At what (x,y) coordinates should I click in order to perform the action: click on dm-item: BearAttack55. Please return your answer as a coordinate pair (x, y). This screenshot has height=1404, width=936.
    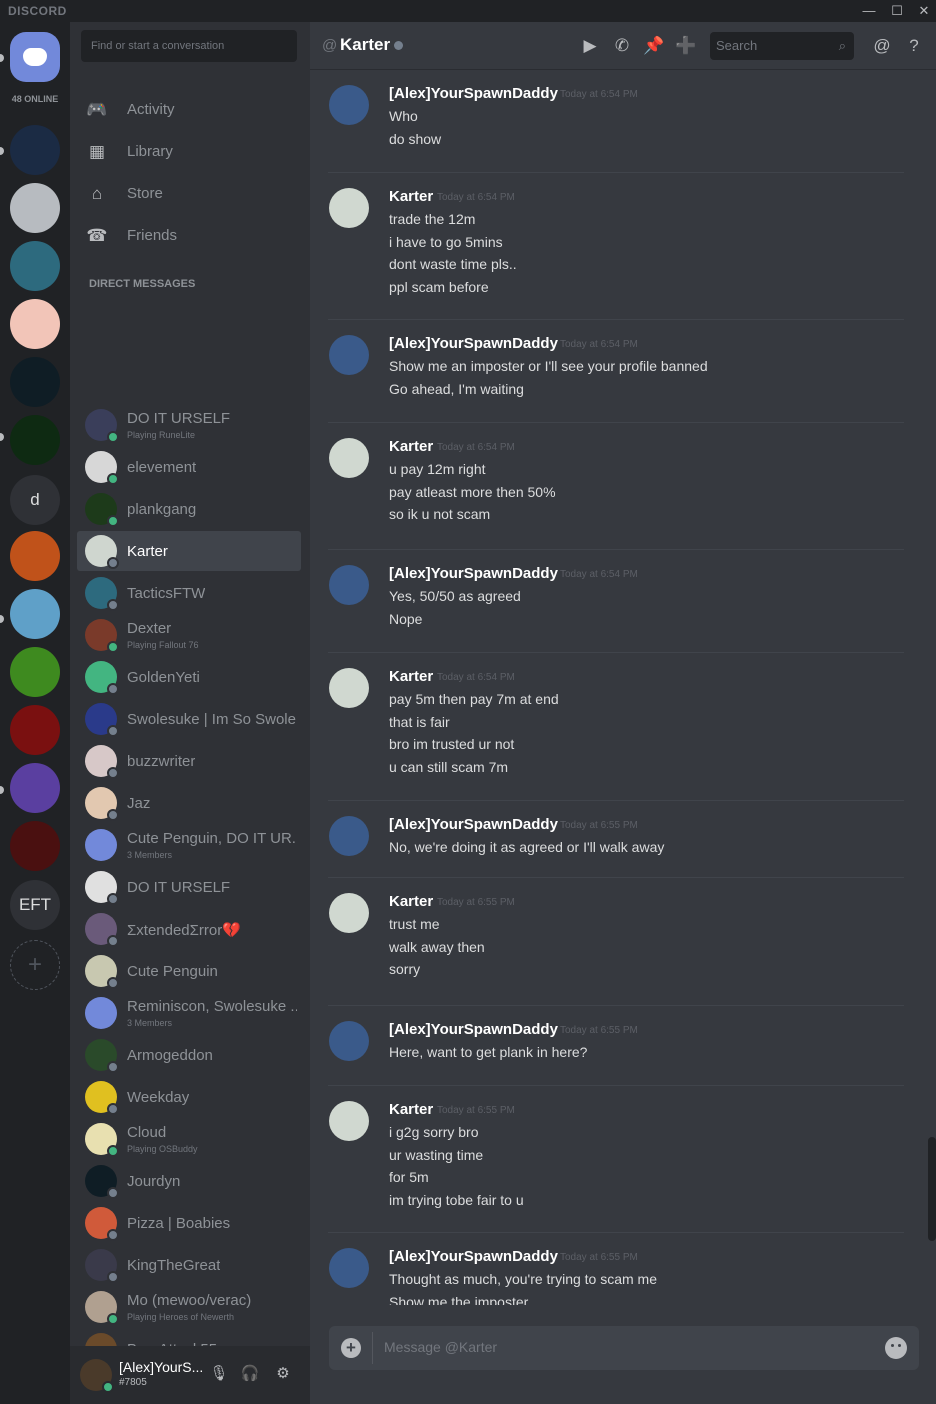
    Looking at the image, I should click on (189, 1337).